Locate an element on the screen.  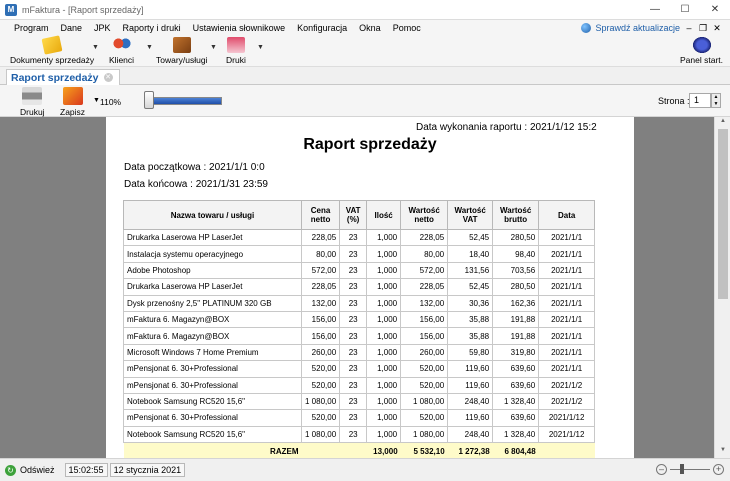
table-cell: 260,00 is located at coordinates (424, 352).